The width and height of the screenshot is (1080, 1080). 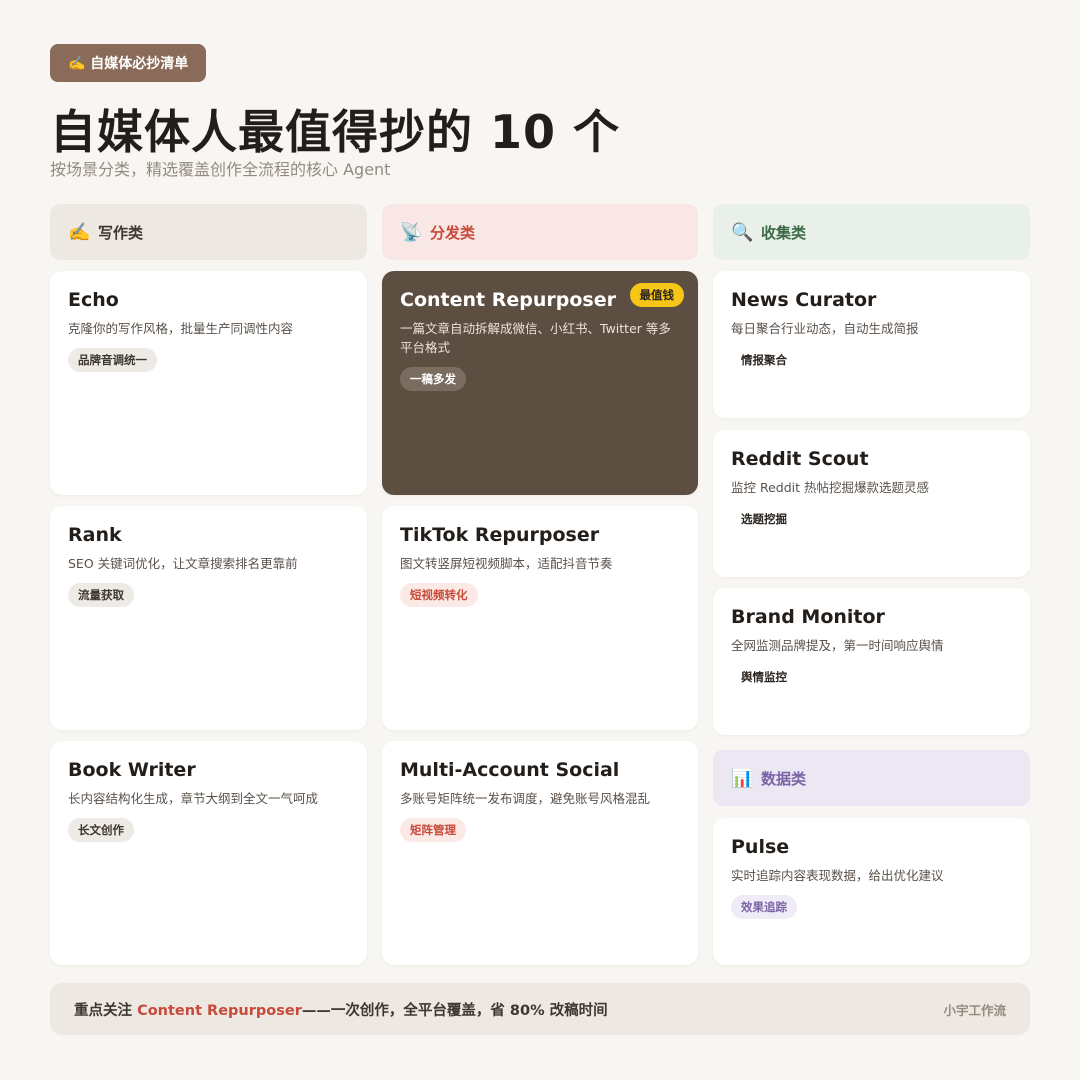 What do you see at coordinates (106, 1010) in the screenshot?
I see `footer-prefix: 重点关注` at bounding box center [106, 1010].